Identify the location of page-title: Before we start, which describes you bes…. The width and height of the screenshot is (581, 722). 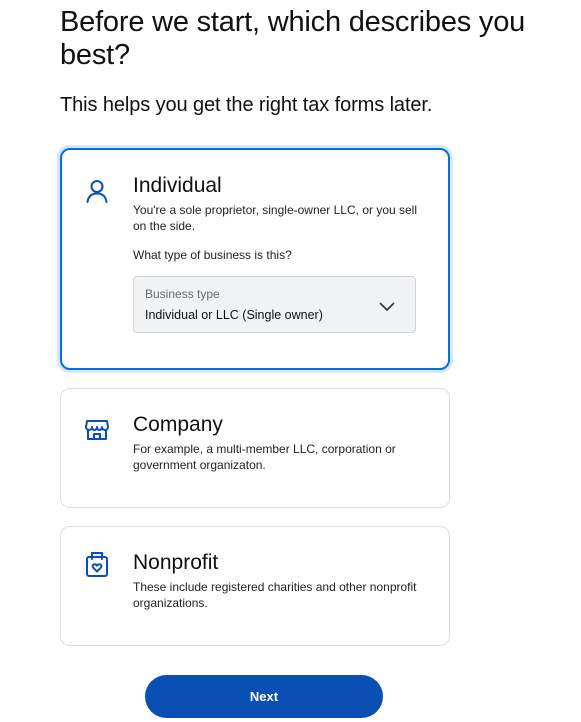
(293, 38).